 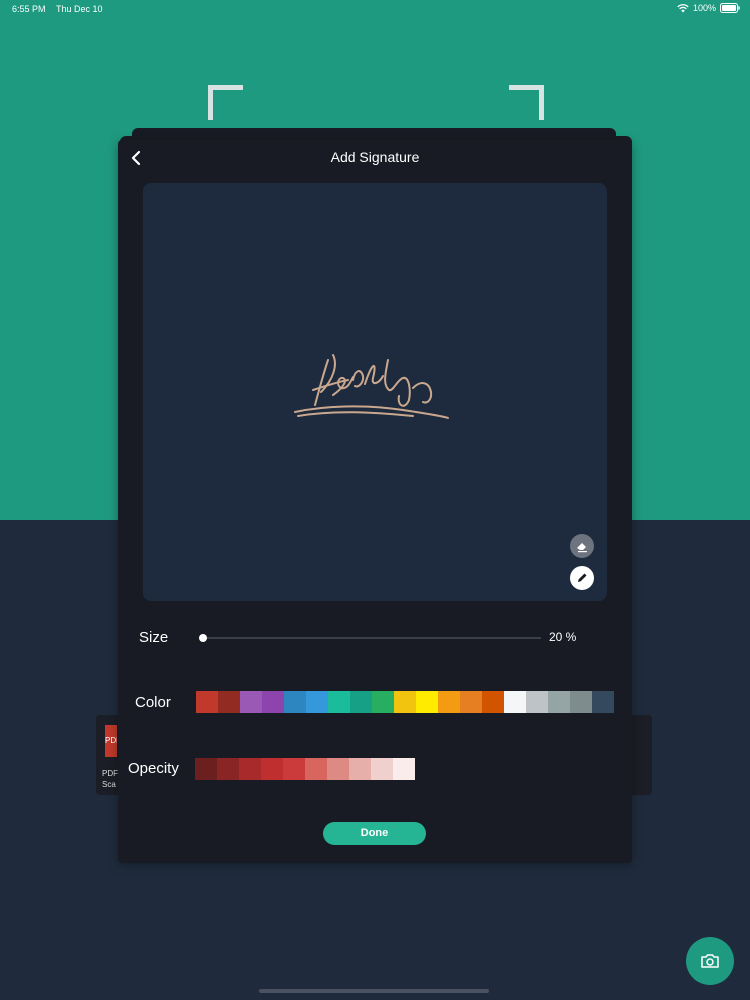 I want to click on status-time: 6:55 PM, so click(x=29, y=9).